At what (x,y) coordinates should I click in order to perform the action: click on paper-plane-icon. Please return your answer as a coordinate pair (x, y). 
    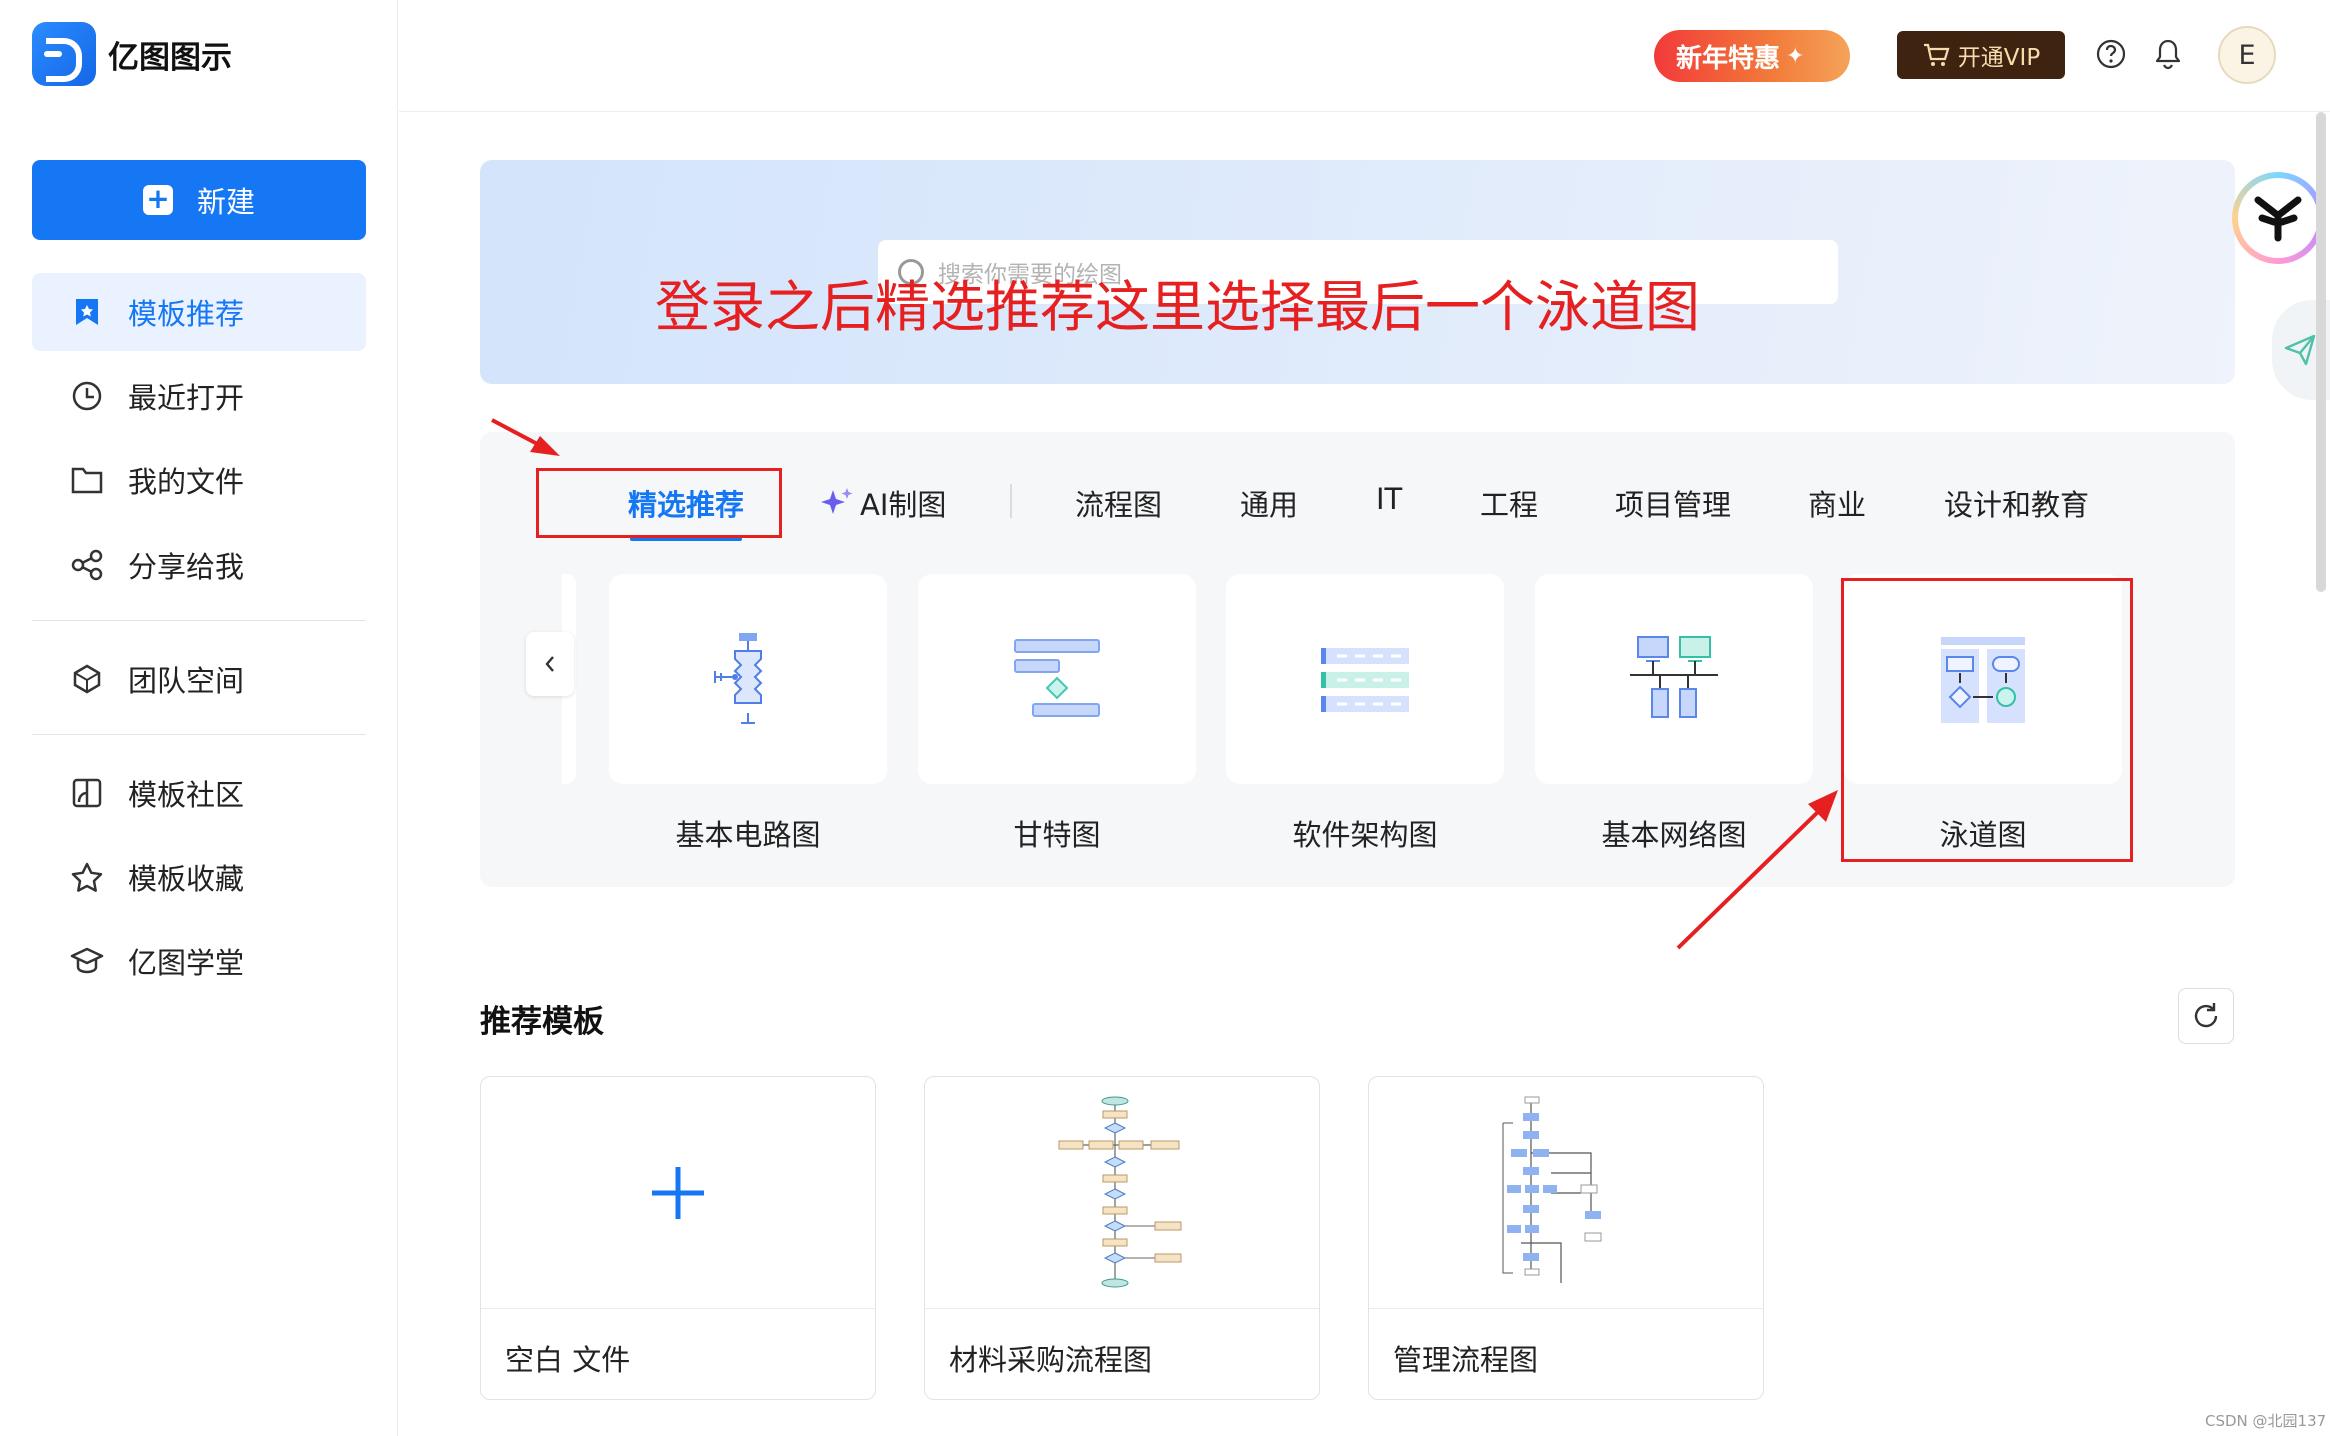
    Looking at the image, I should click on (2300, 350).